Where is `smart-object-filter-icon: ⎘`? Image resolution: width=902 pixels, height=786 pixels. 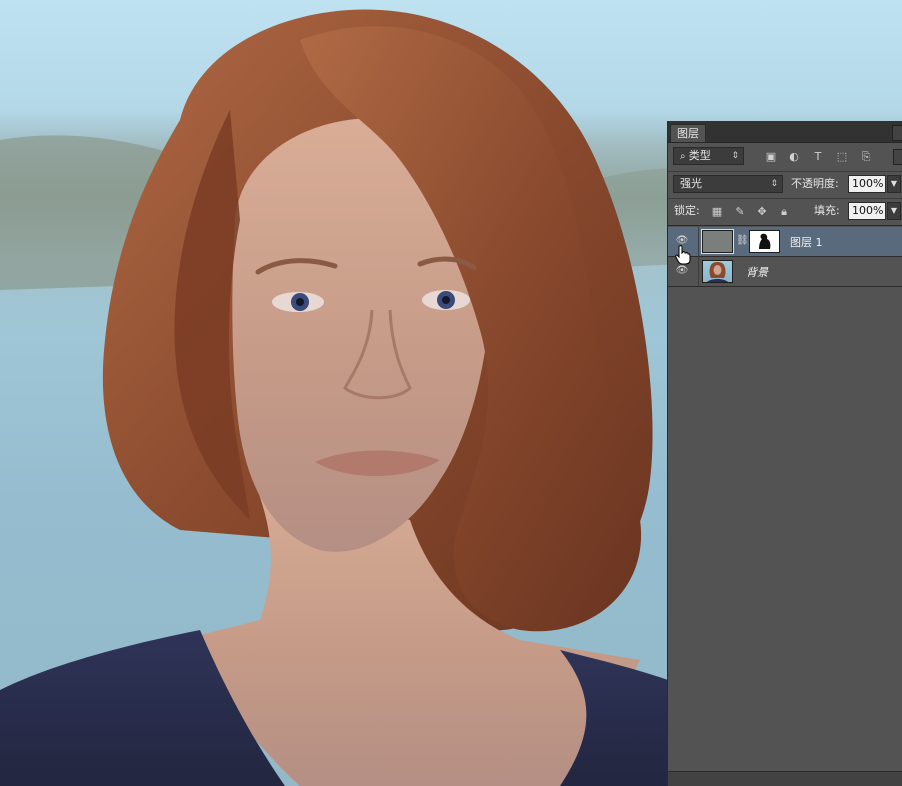 smart-object-filter-icon: ⎘ is located at coordinates (866, 157).